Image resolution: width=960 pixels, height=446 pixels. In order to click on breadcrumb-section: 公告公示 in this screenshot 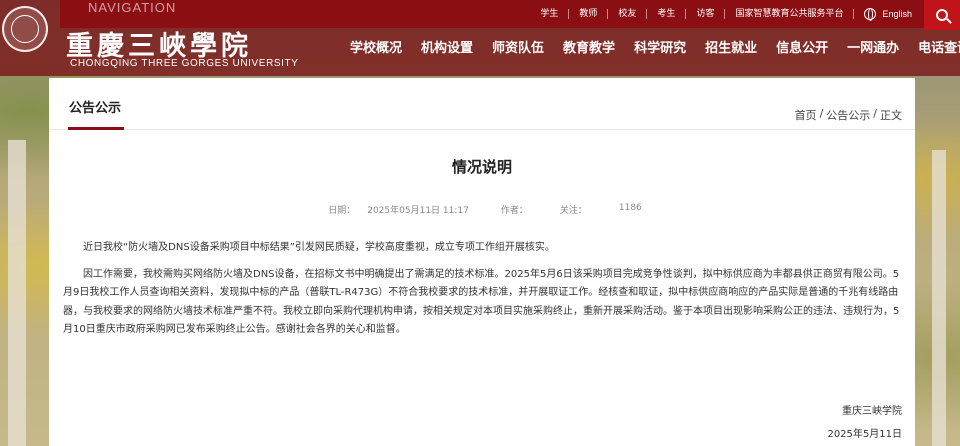, I will do `click(848, 115)`.